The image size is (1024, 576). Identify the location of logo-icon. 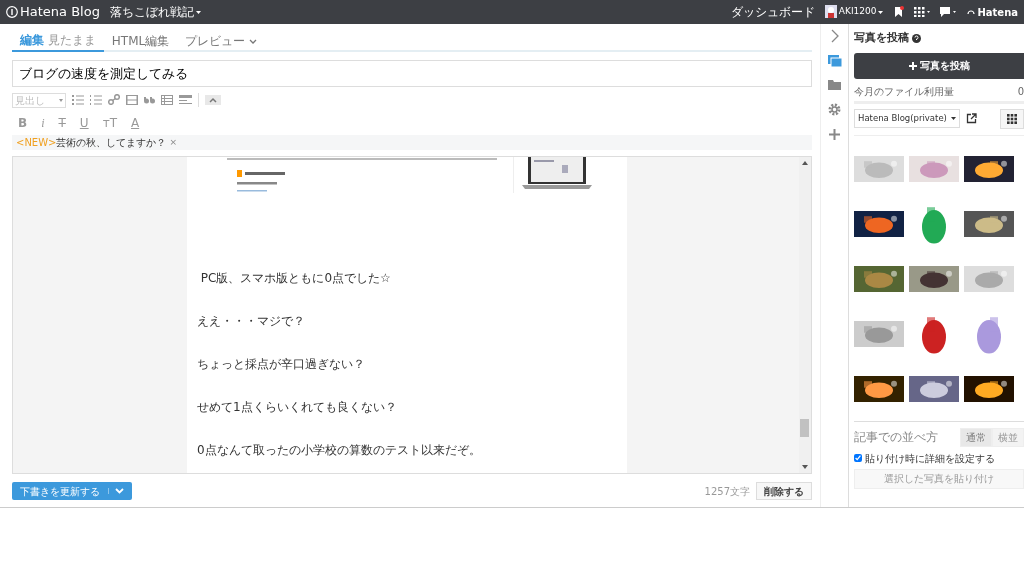
(12, 12).